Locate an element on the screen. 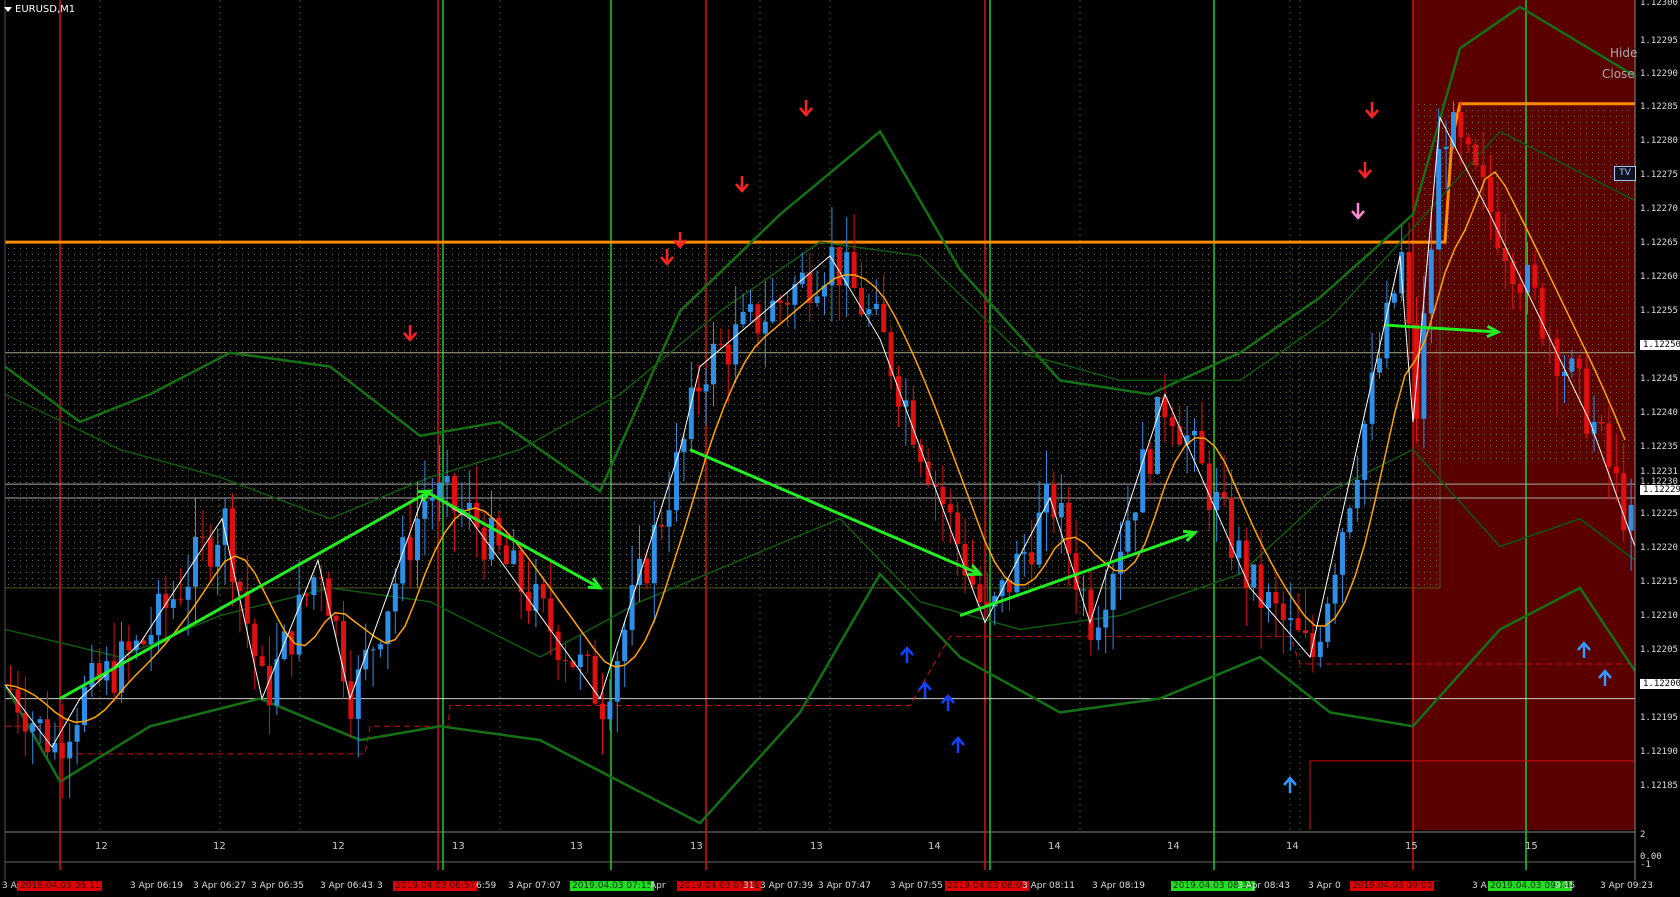  time-tick-label: 3 A is located at coordinates (1479, 886).